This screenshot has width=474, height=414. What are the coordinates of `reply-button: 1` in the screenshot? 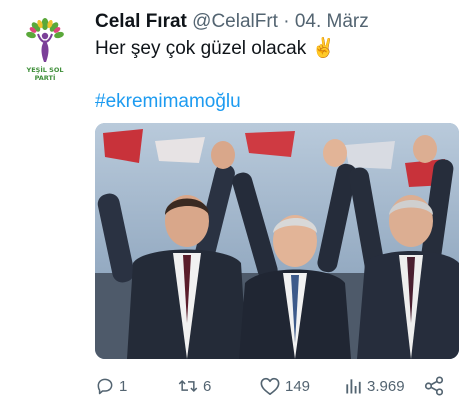 It's located at (111, 386).